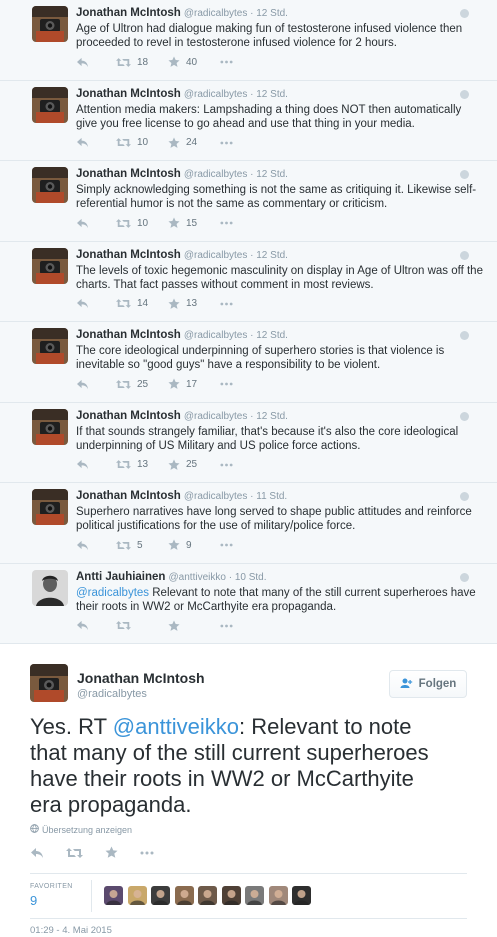  I want to click on favorite-button: 15, so click(194, 223).